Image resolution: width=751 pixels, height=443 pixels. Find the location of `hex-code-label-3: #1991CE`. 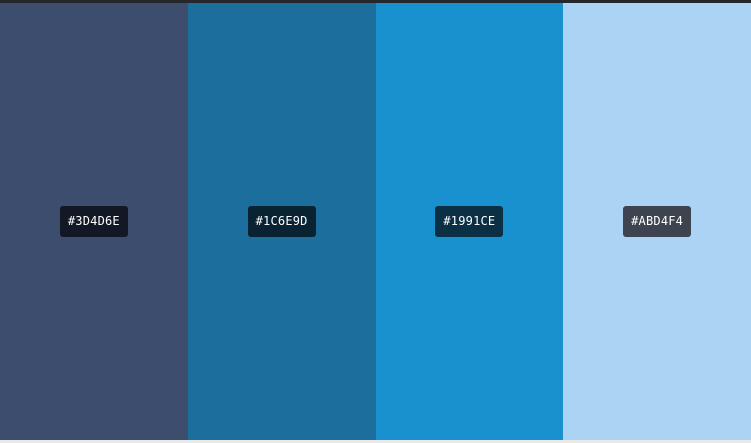

hex-code-label-3: #1991CE is located at coordinates (469, 221).